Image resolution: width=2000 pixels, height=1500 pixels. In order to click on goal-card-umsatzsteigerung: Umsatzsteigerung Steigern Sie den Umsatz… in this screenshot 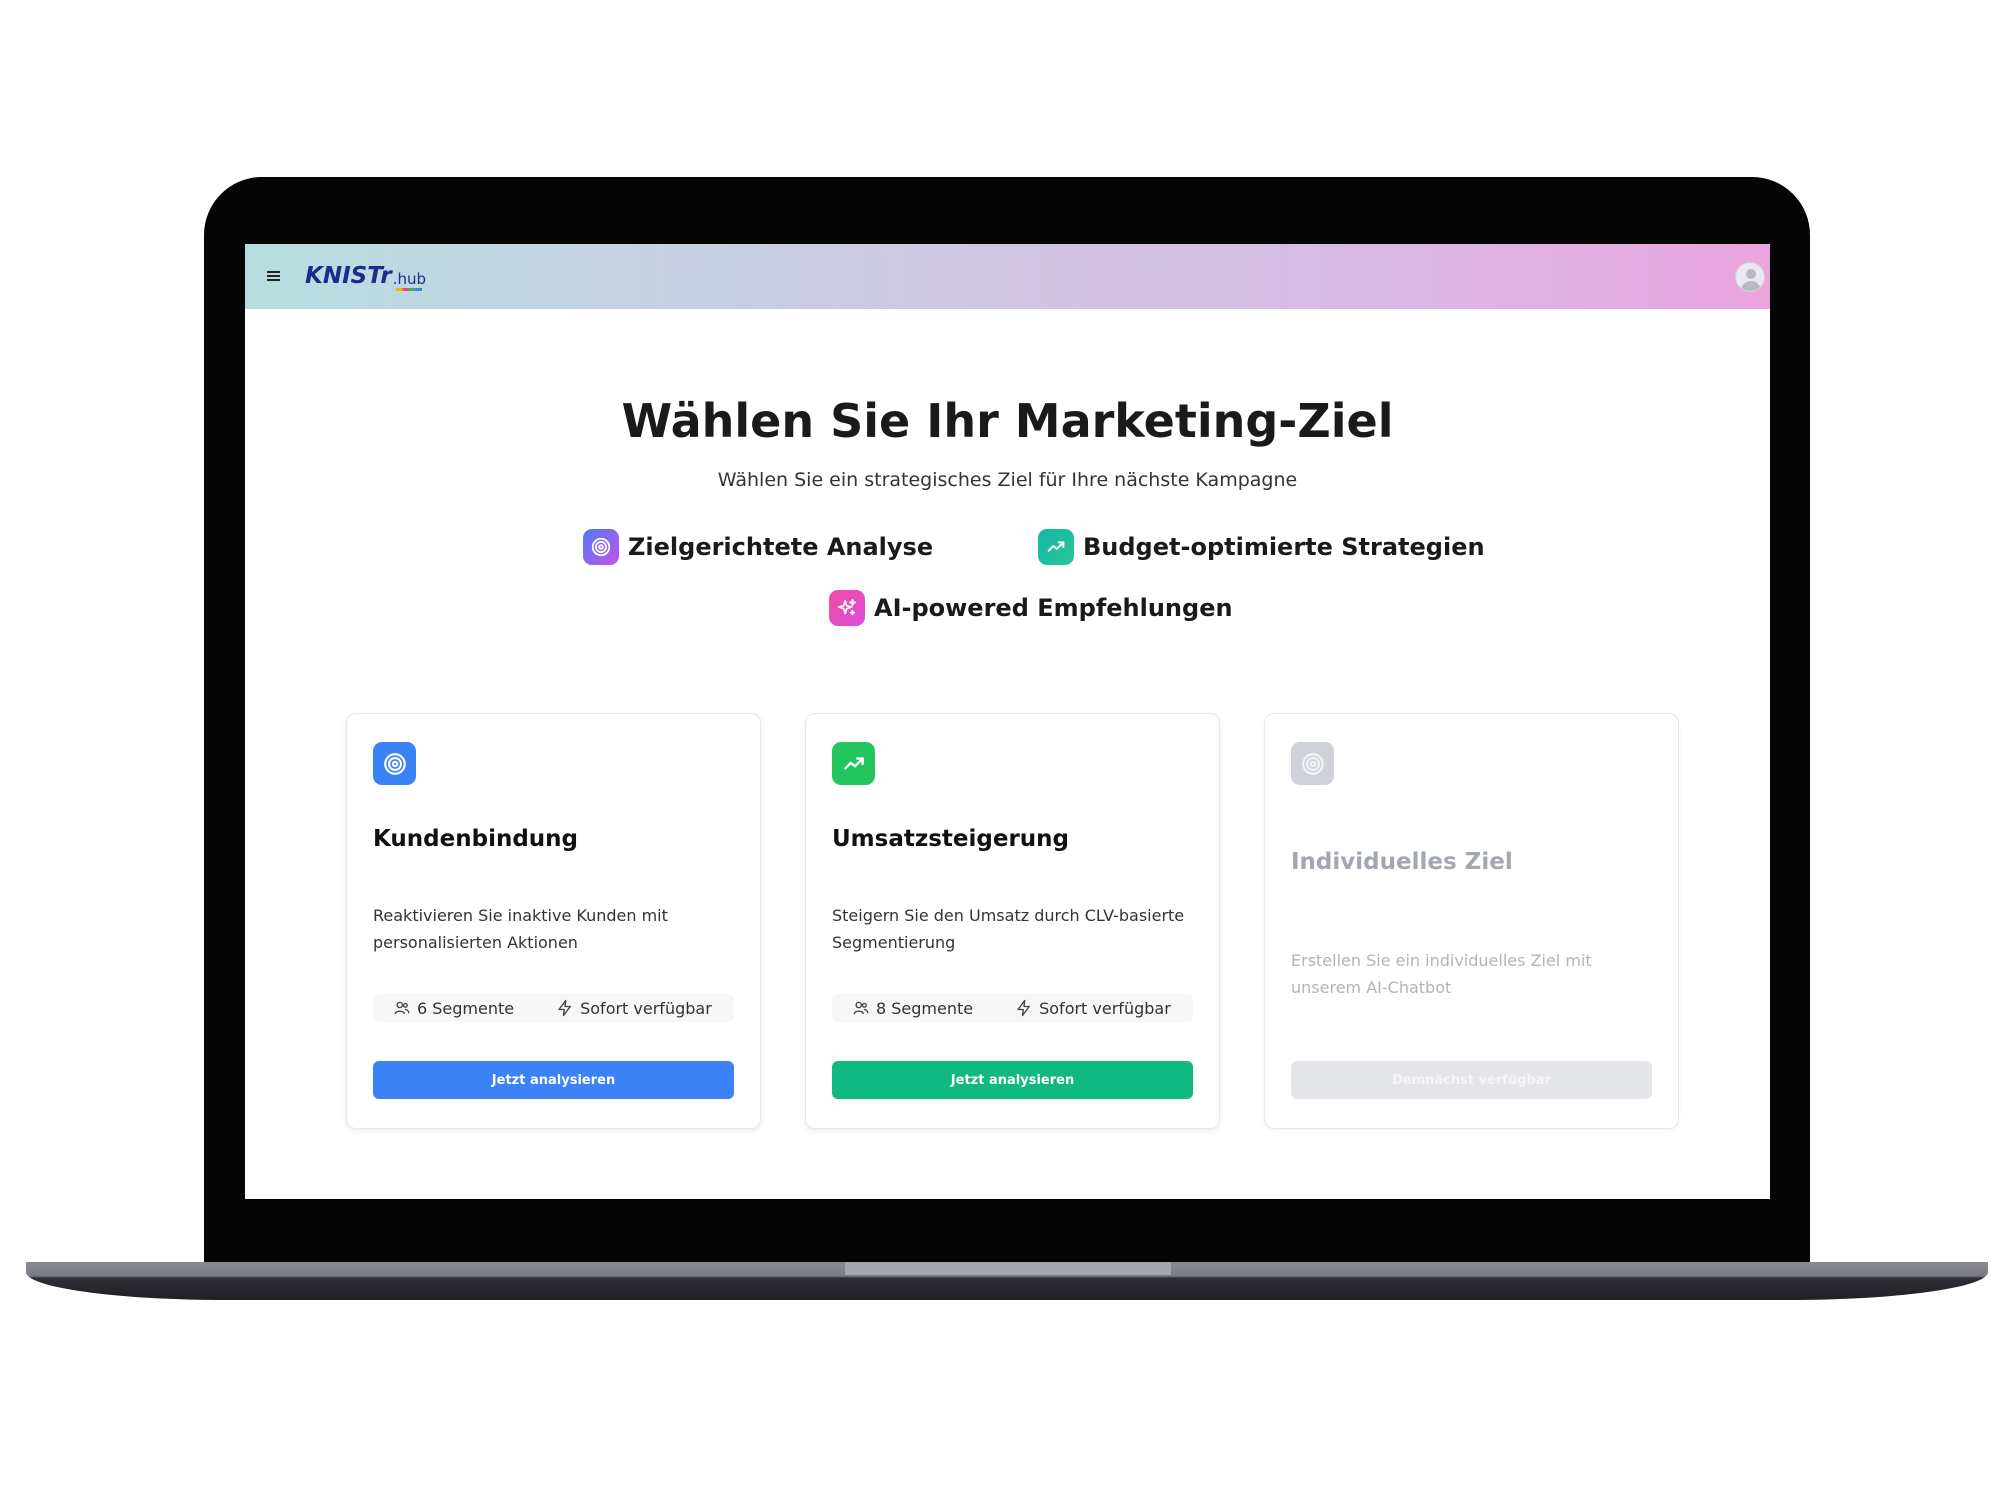, I will do `click(1012, 921)`.